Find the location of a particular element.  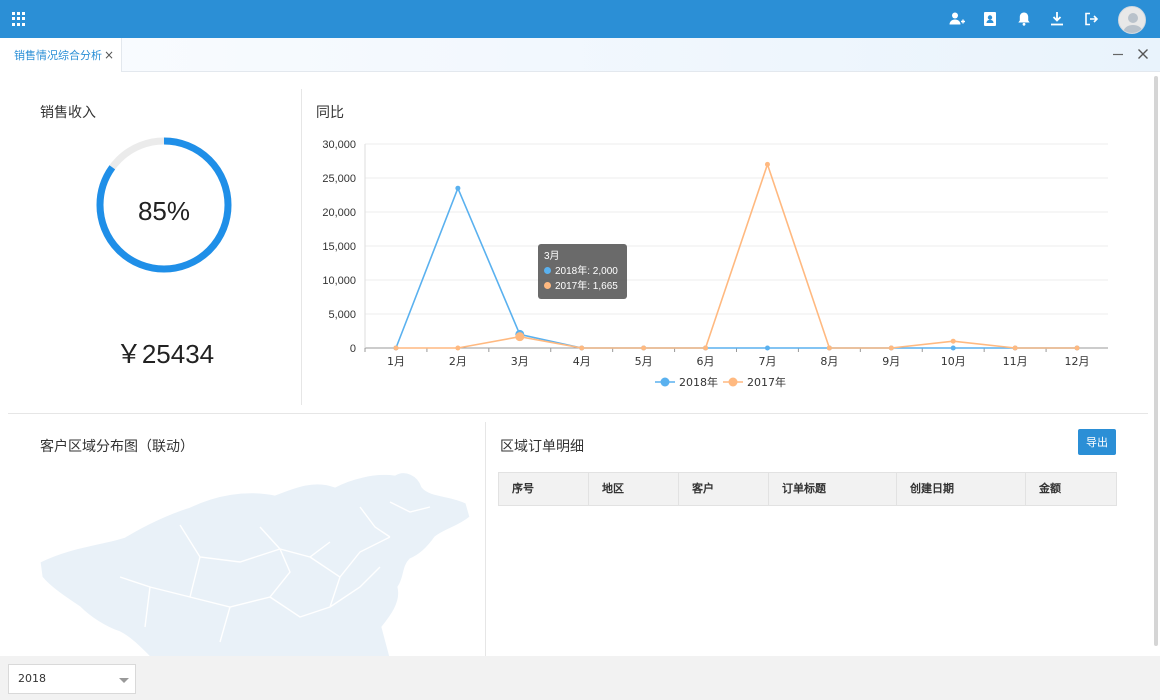

x-tick-label: 11月 is located at coordinates (1015, 361).